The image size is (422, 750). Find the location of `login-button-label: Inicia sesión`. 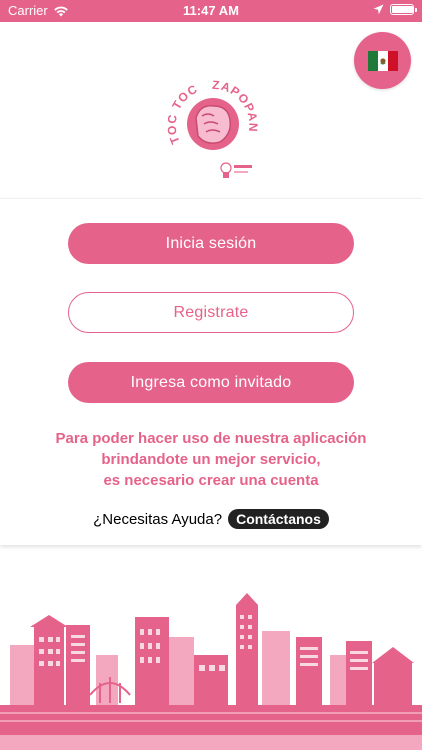

login-button-label: Inicia sesión is located at coordinates (211, 243).